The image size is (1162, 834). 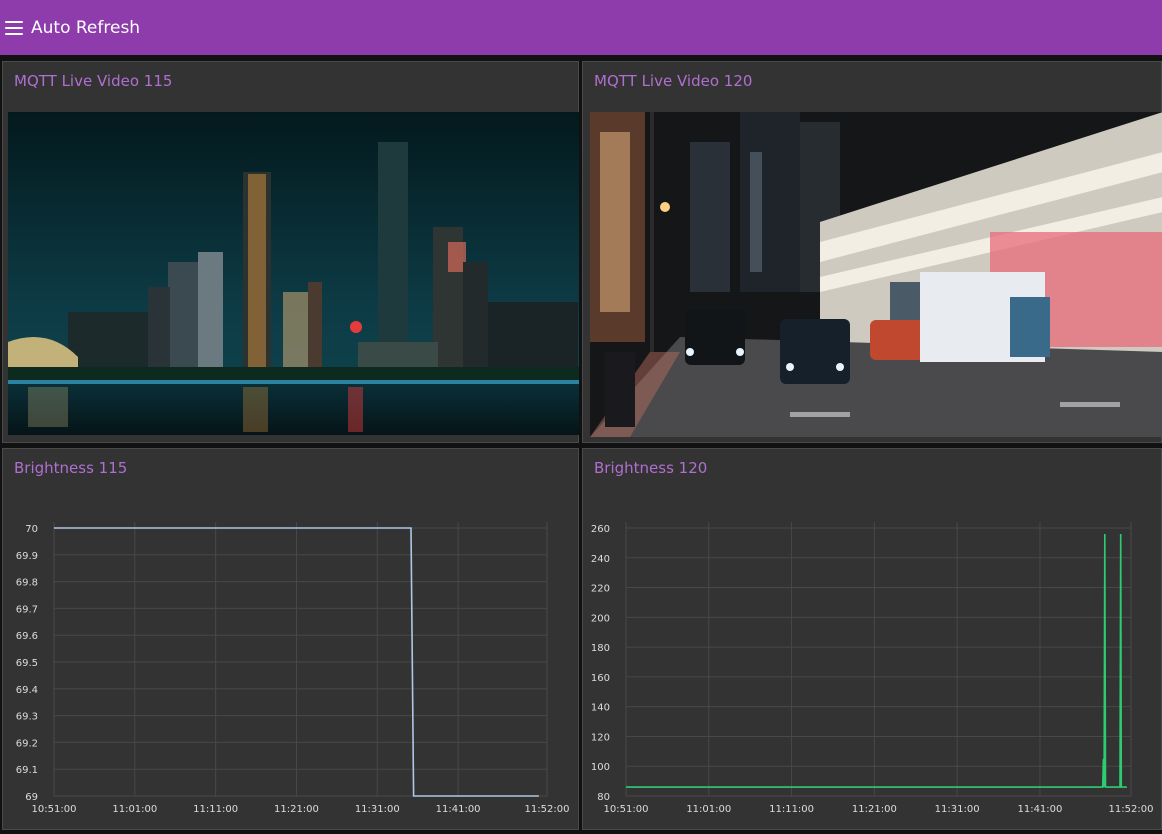 I want to click on y-tick-label: 140, so click(x=600, y=708).